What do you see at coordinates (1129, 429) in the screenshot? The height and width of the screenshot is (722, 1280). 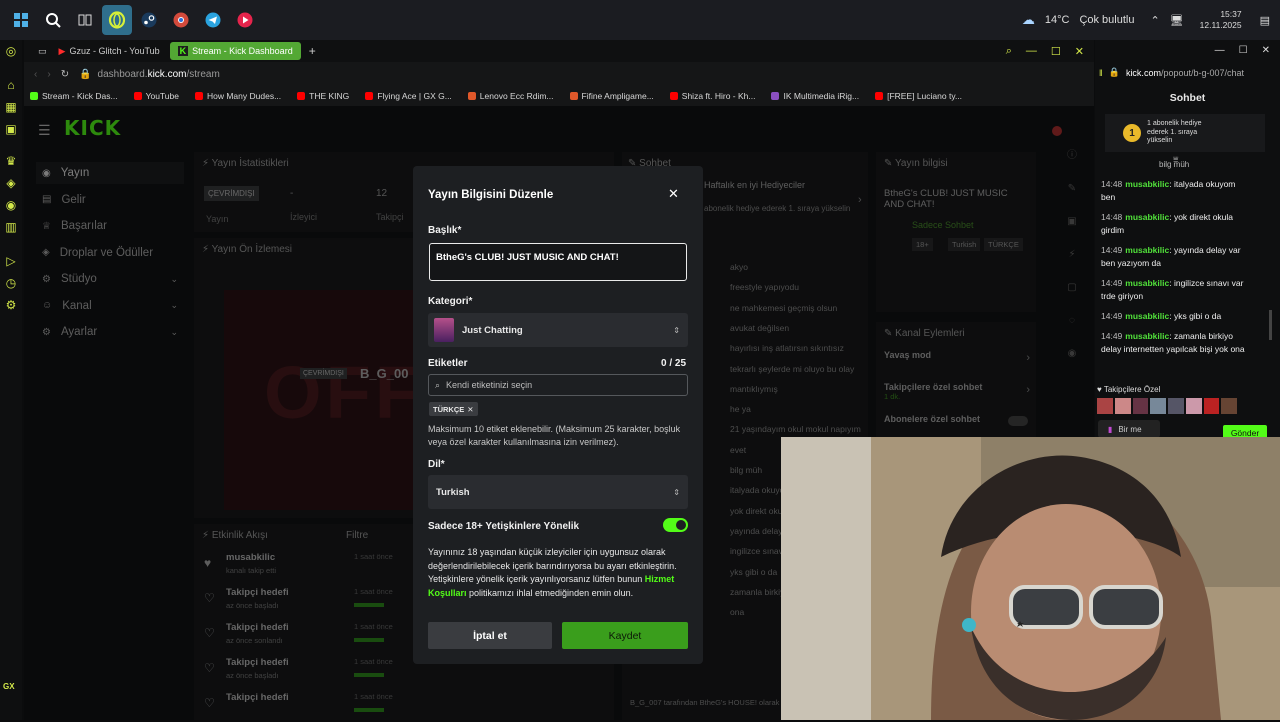 I see `chat-input: ▮ Bir me` at bounding box center [1129, 429].